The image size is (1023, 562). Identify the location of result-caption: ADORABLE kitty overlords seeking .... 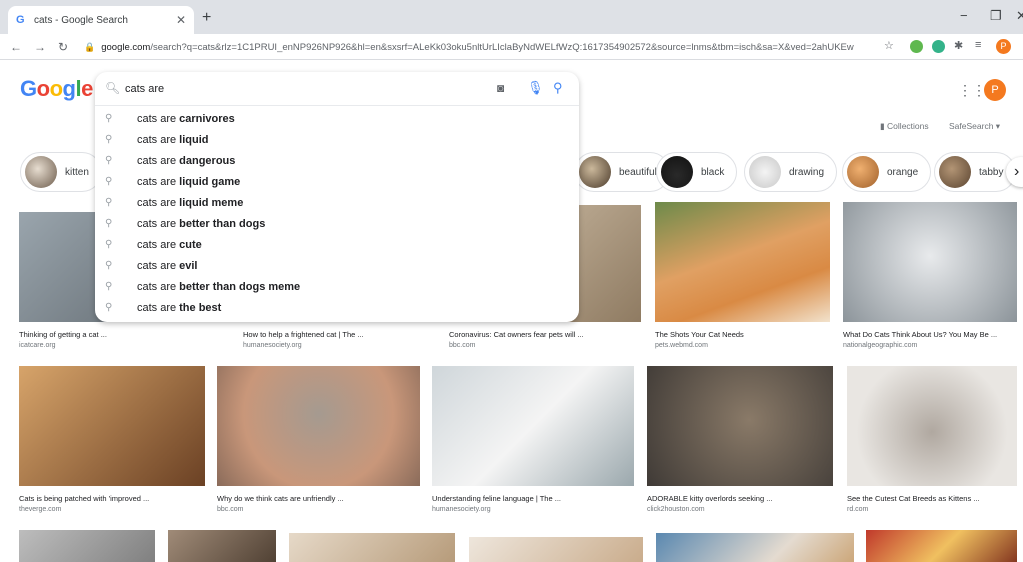
(740, 498).